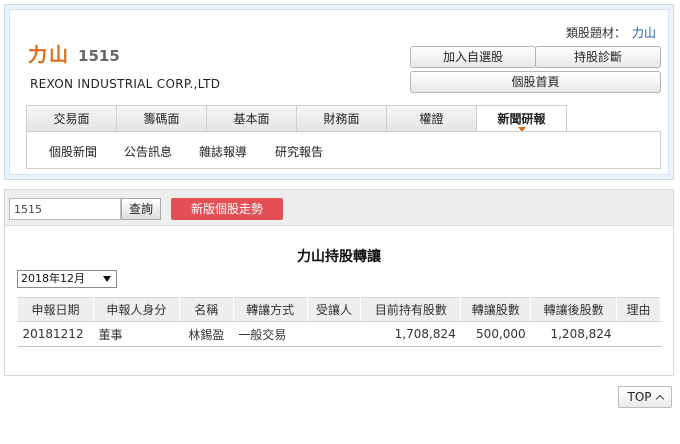 This screenshot has width=680, height=444. I want to click on tab-label: 新聞研報, so click(521, 119).